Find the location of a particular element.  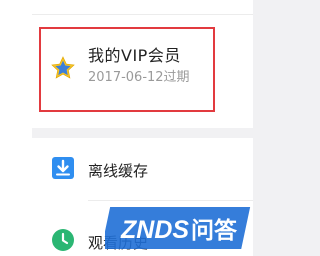

download-icon is located at coordinates (63, 168).